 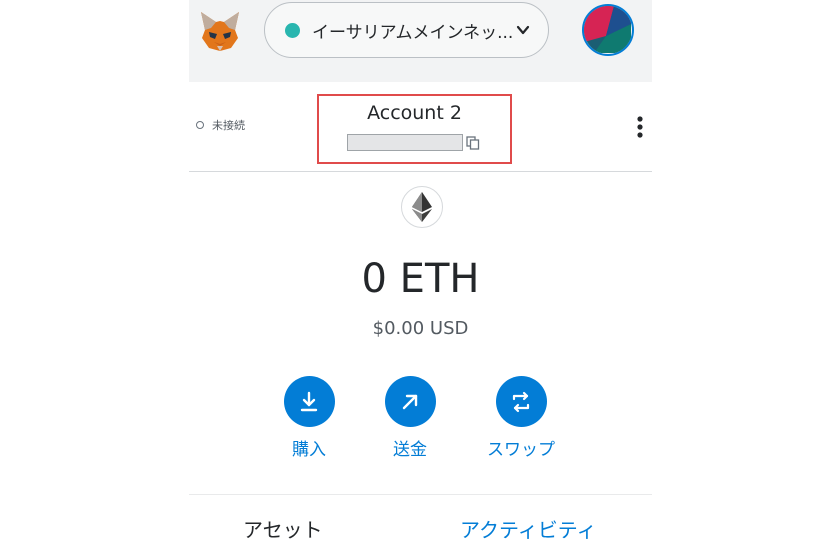 I want to click on identicon-graphic, so click(x=607, y=29).